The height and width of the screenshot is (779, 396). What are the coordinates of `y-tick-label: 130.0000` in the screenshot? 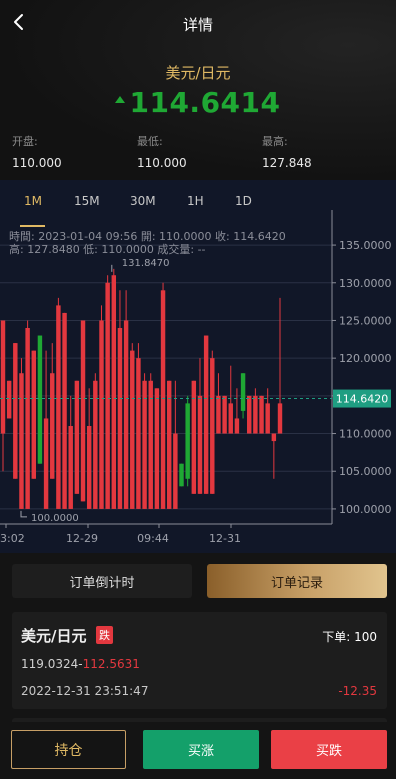 It's located at (365, 283).